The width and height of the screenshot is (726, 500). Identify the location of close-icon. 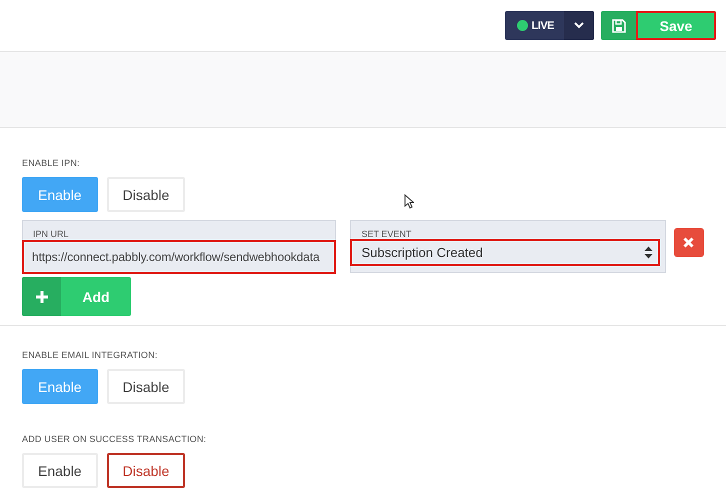
(688, 242).